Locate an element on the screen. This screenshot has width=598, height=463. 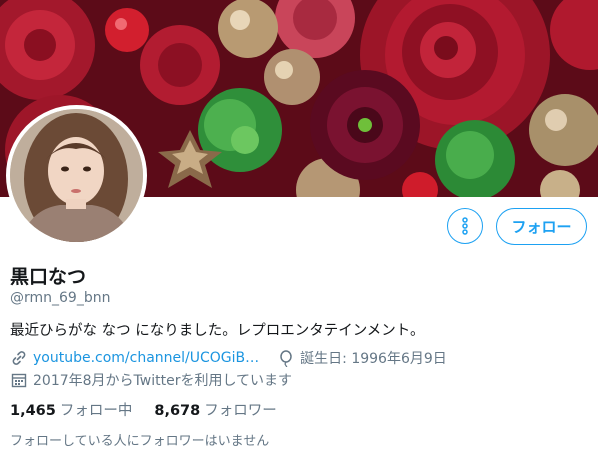
birthday-text: 誕生日: 1996年6月9日 is located at coordinates (373, 359).